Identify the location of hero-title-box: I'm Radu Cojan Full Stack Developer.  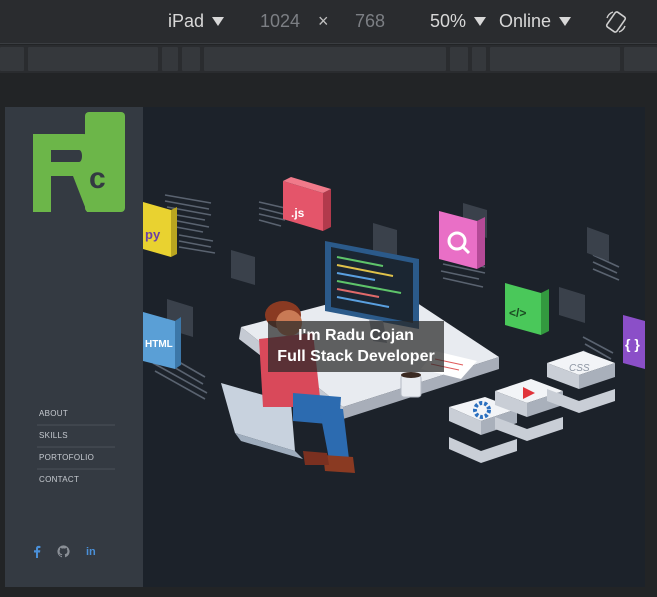
(356, 346).